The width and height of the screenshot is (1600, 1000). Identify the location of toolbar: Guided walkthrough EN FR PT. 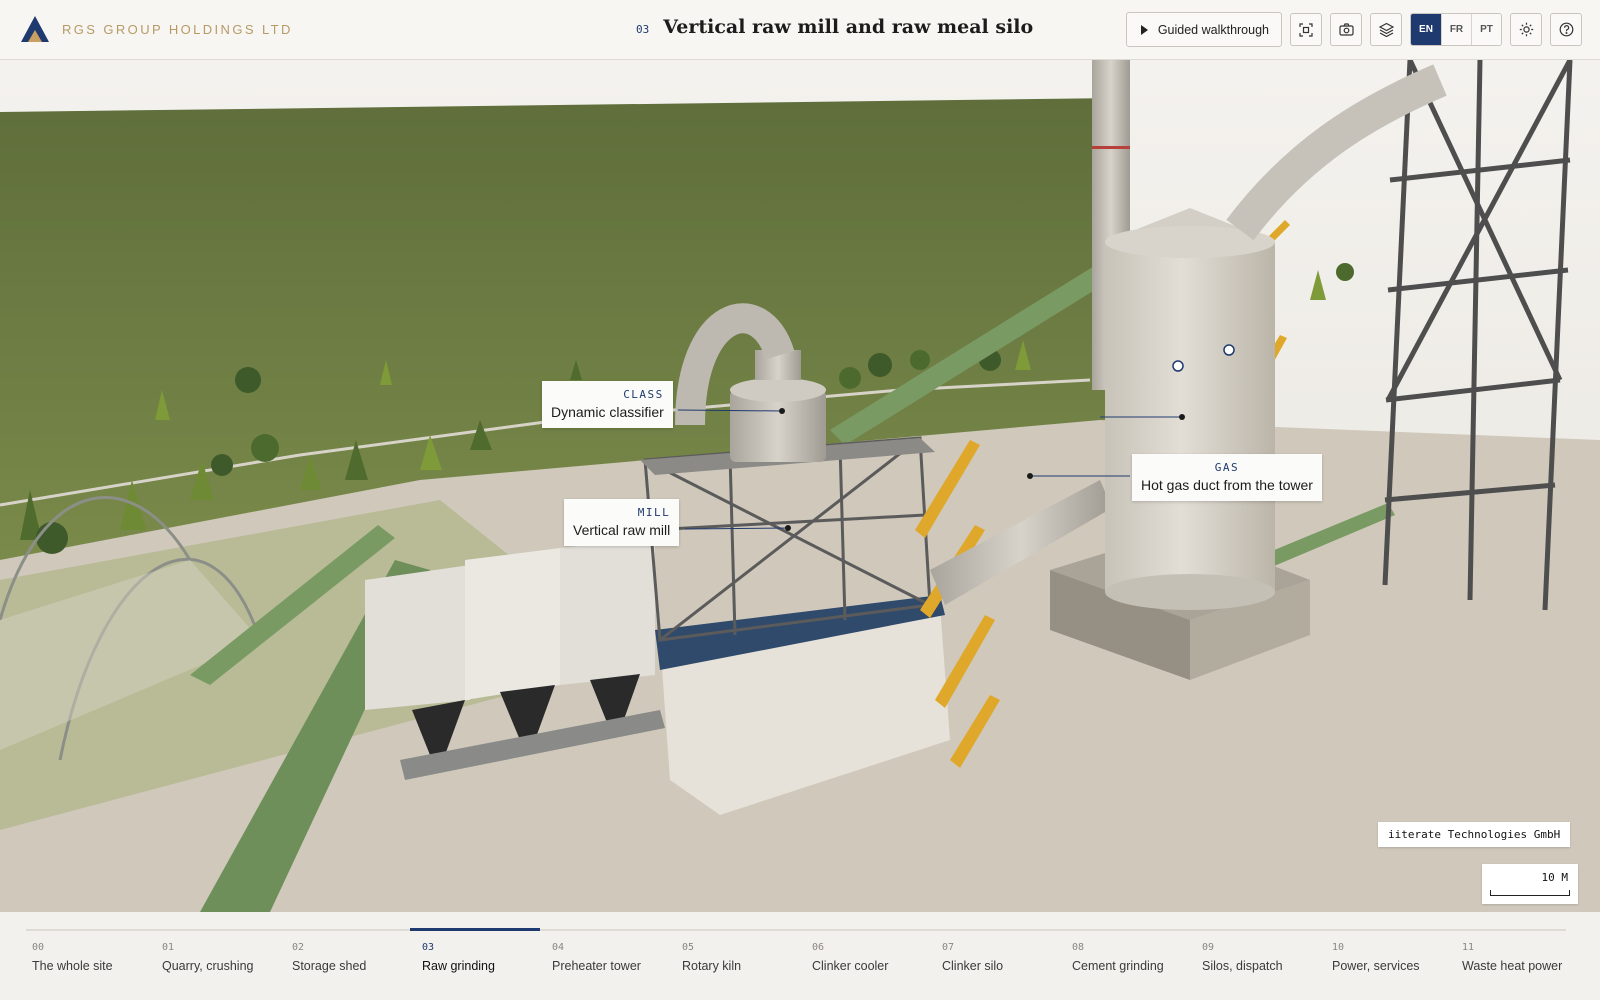
(1353, 29).